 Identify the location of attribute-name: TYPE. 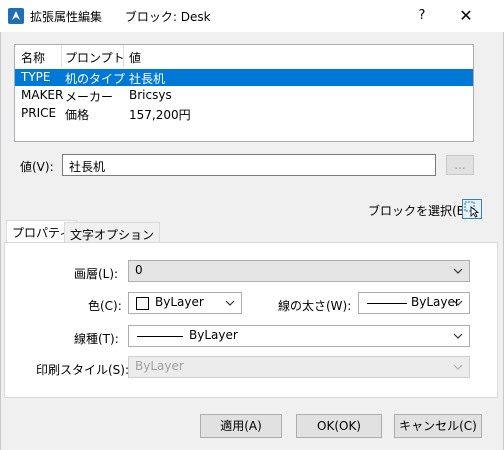
(36, 77).